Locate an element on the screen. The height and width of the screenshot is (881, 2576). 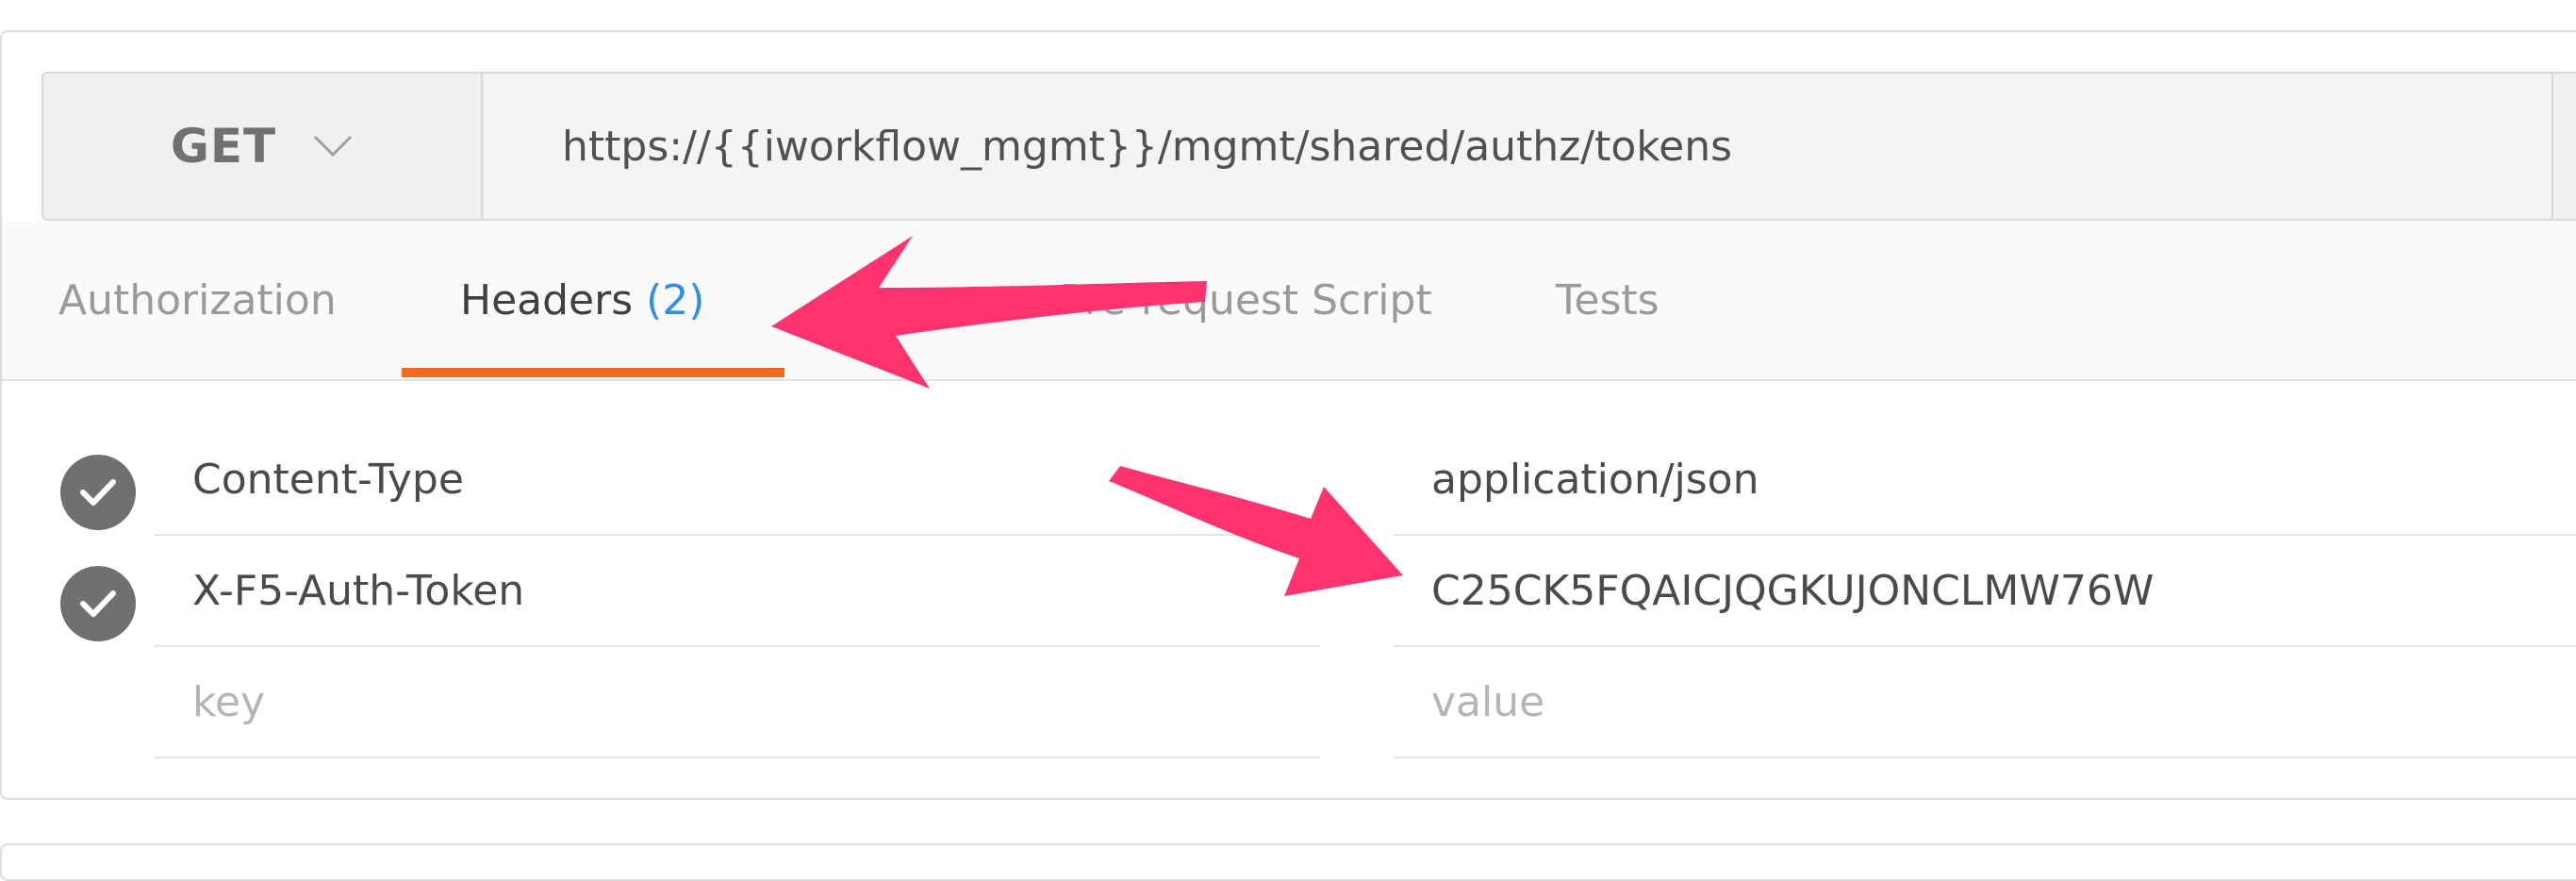
tab-pre-request-script-label: Pre-request Script is located at coordinates (1246, 299).